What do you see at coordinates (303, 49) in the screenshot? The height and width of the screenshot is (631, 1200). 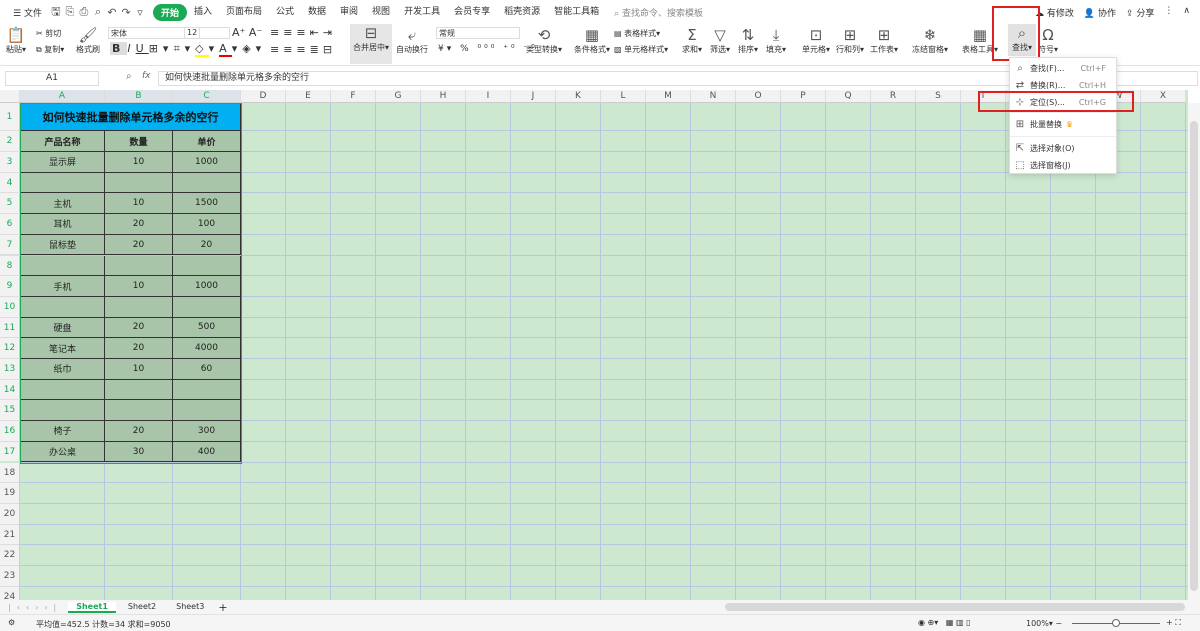 I see `halign-group: ≡≡≡≣⊟` at bounding box center [303, 49].